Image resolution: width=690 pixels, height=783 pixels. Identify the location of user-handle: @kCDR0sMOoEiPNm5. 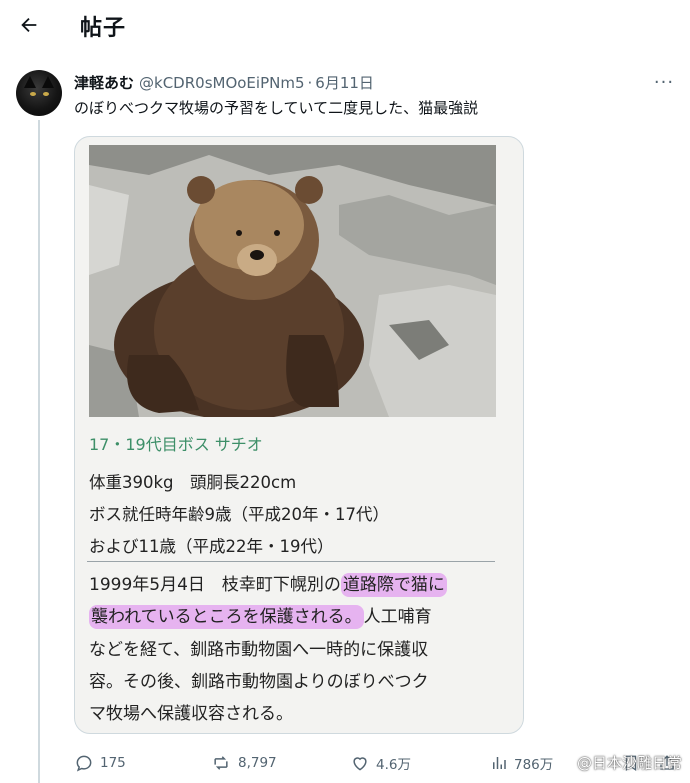
(221, 83).